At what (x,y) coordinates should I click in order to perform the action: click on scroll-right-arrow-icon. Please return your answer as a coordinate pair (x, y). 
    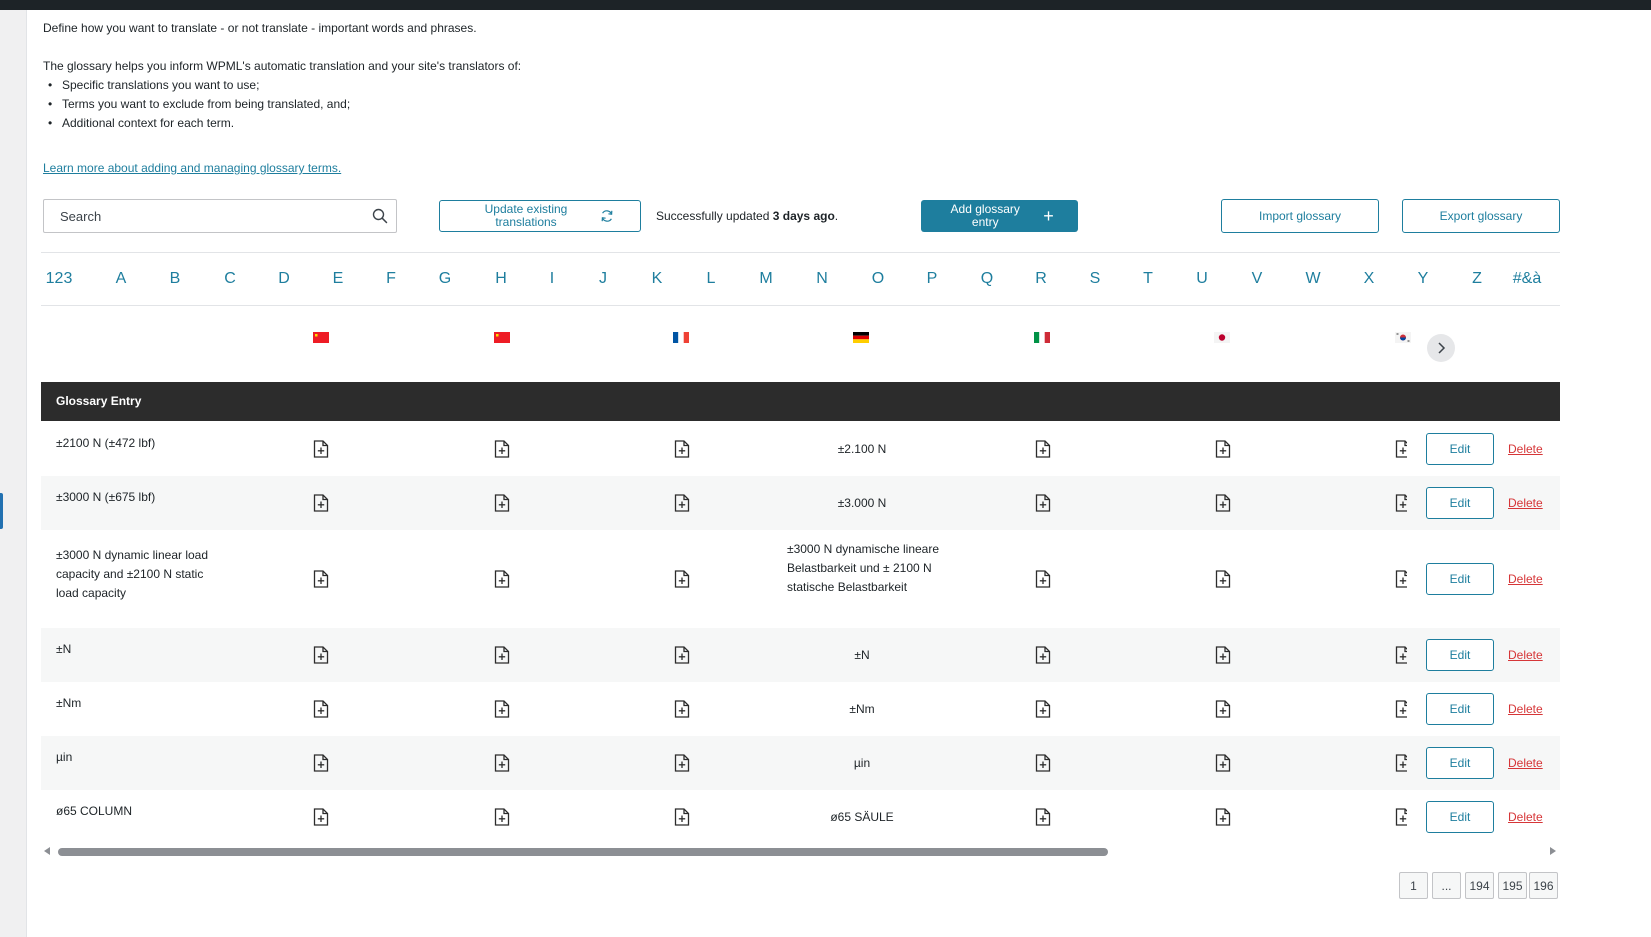
    Looking at the image, I should click on (1553, 851).